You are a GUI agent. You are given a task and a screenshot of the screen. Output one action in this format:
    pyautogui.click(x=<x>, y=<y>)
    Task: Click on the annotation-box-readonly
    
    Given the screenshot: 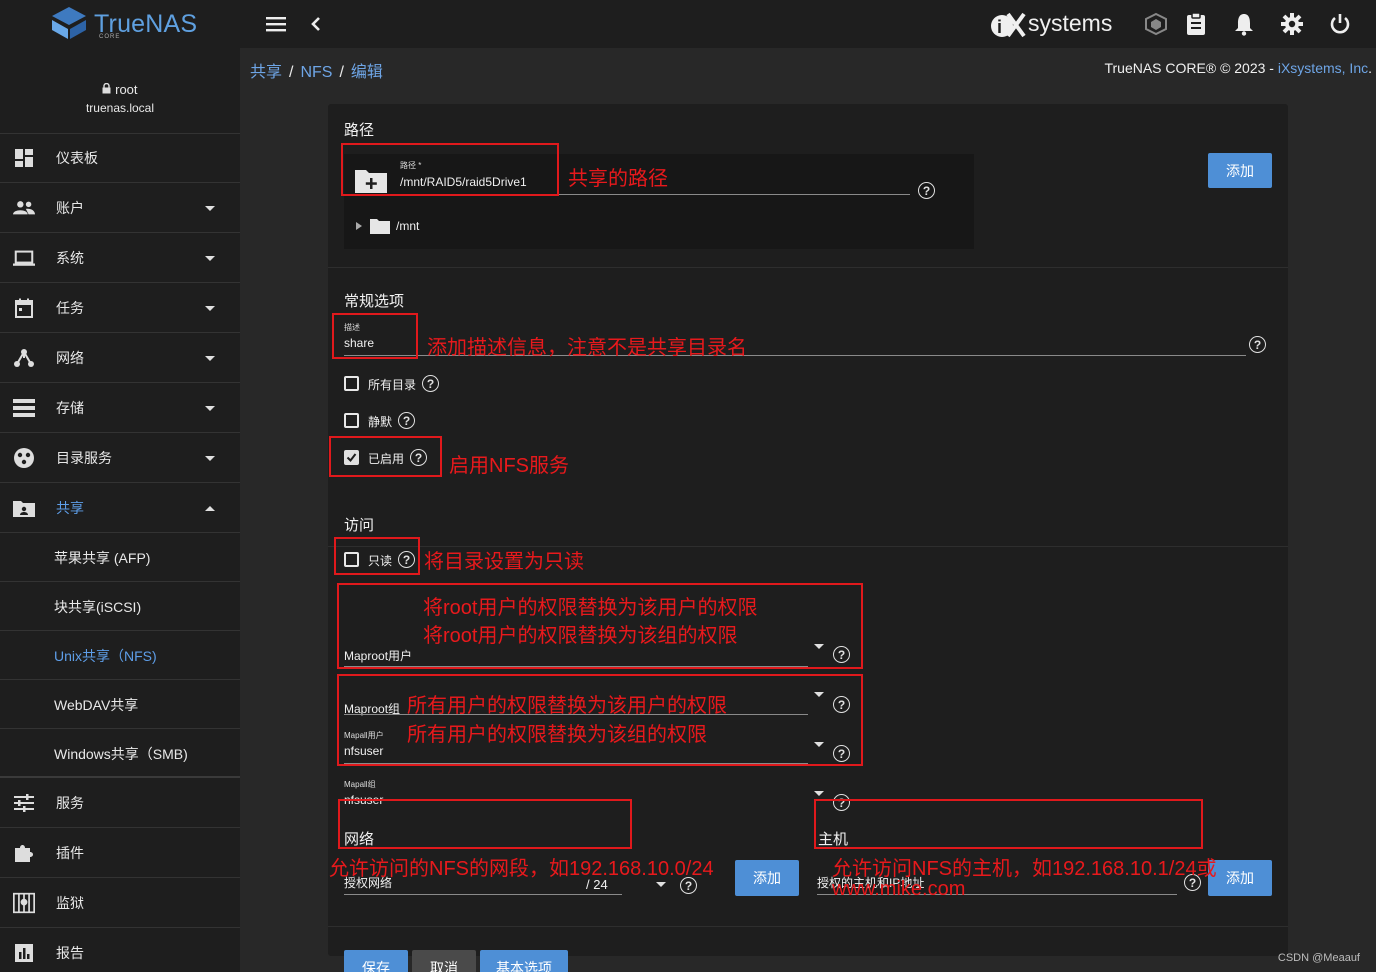 What is the action you would take?
    pyautogui.click(x=377, y=556)
    